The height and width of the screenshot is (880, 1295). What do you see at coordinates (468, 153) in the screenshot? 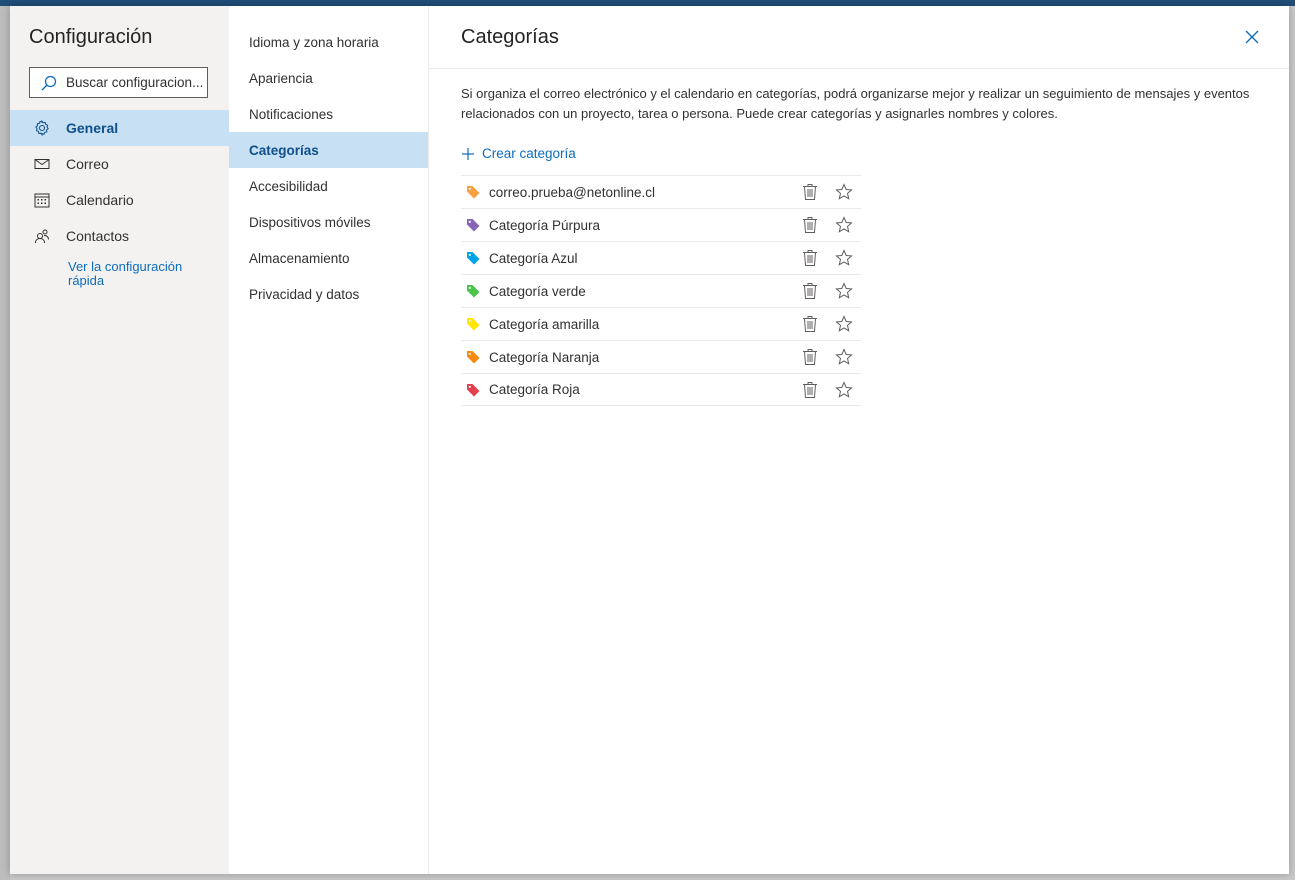
I see `plus-icon` at bounding box center [468, 153].